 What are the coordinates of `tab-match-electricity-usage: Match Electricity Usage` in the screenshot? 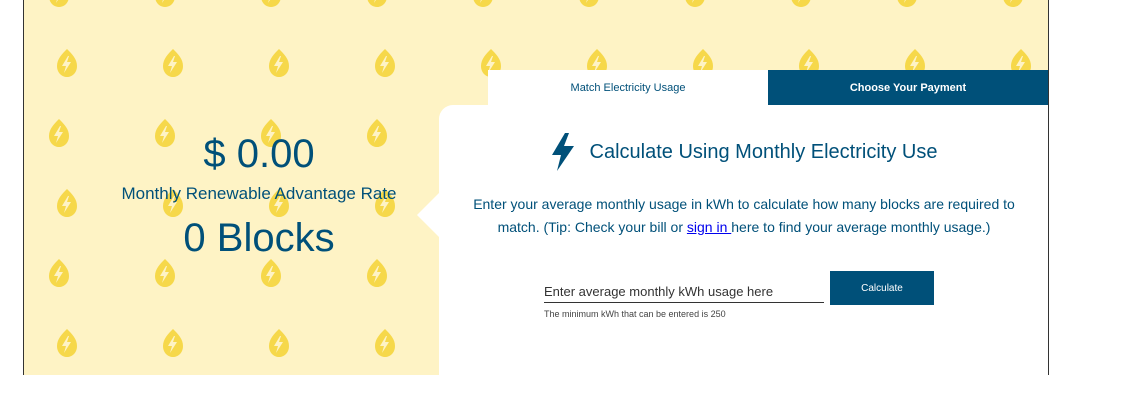 It's located at (628, 87).